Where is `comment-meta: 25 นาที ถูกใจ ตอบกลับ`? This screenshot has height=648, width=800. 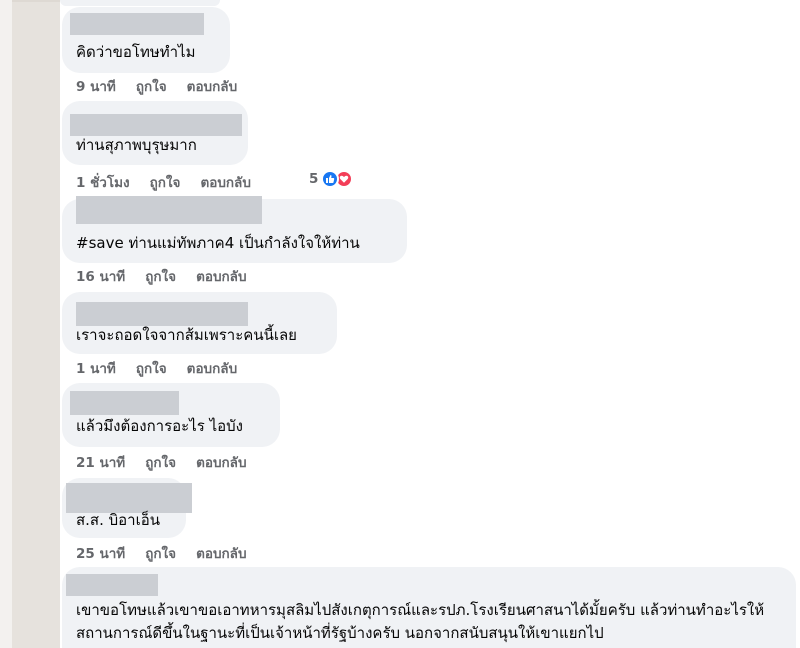 comment-meta: 25 นาที ถูกใจ ตอบกลับ is located at coordinates (161, 553).